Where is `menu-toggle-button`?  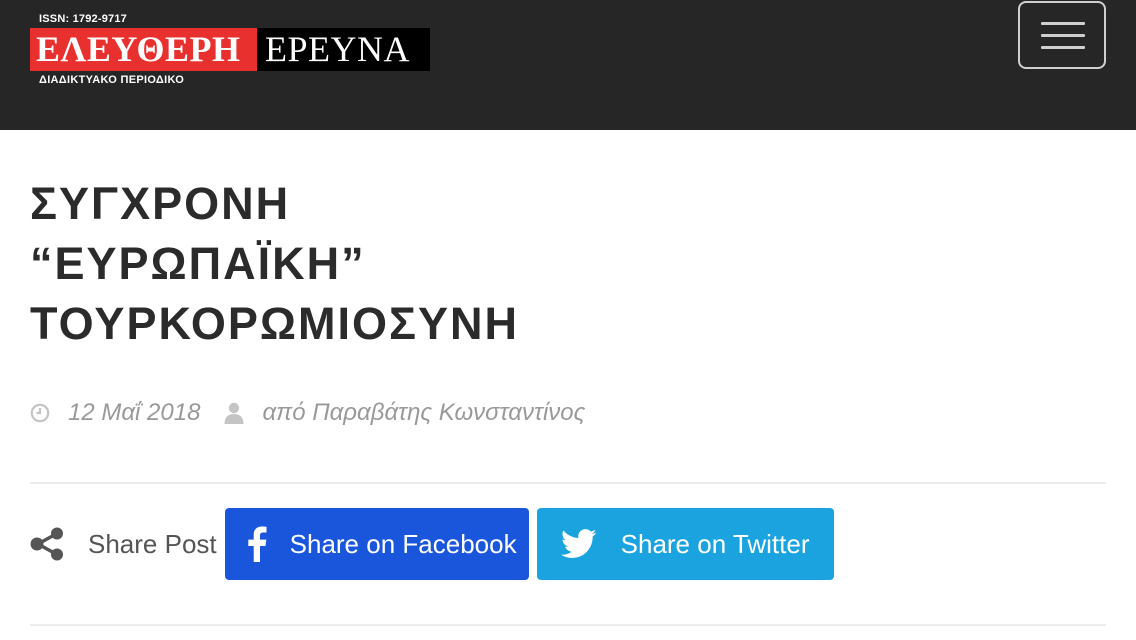 menu-toggle-button is located at coordinates (1062, 35).